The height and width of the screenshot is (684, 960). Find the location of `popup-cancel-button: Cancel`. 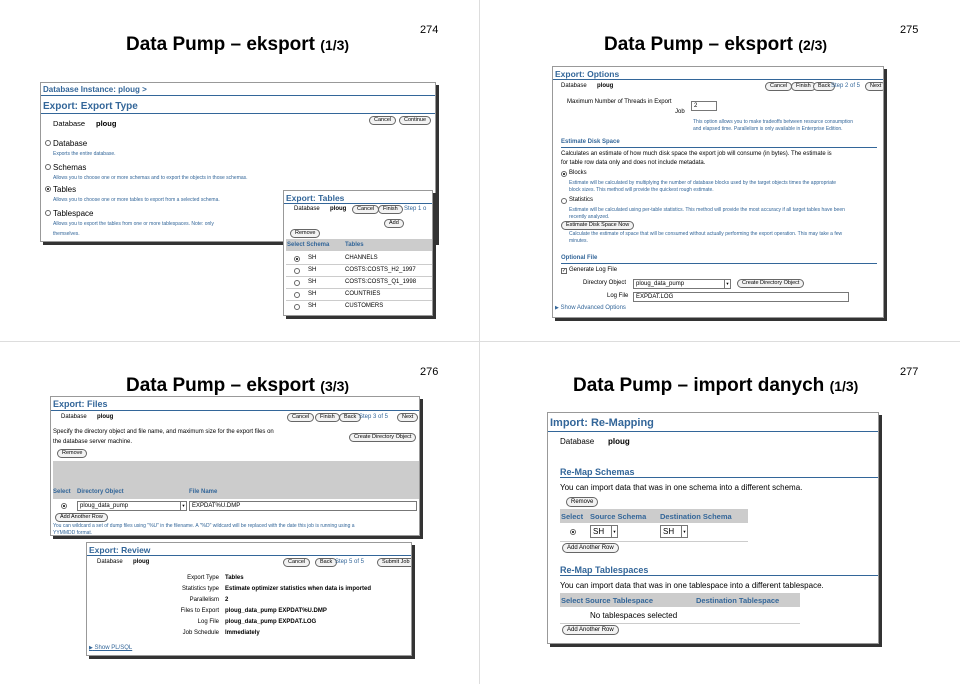

popup-cancel-button: Cancel is located at coordinates (366, 209).